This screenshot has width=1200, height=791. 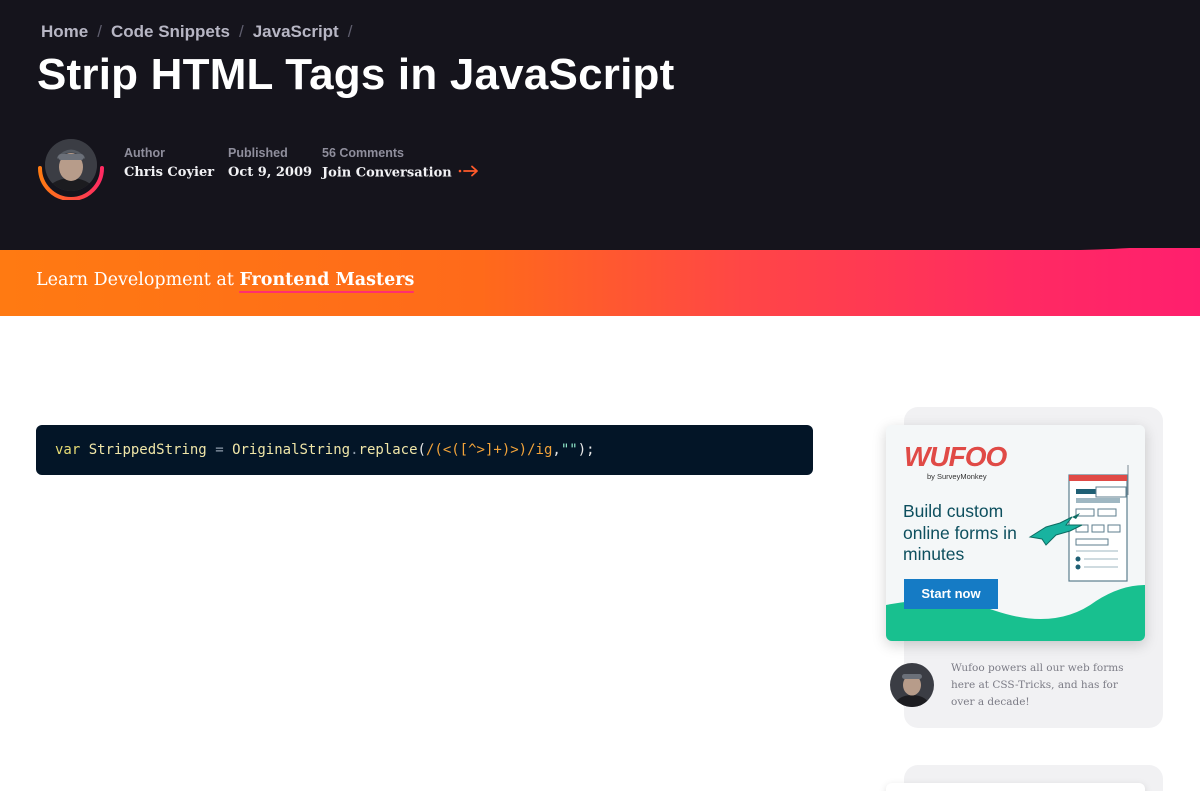 What do you see at coordinates (169, 172) in the screenshot?
I see `author-name-link: Chris Coyier` at bounding box center [169, 172].